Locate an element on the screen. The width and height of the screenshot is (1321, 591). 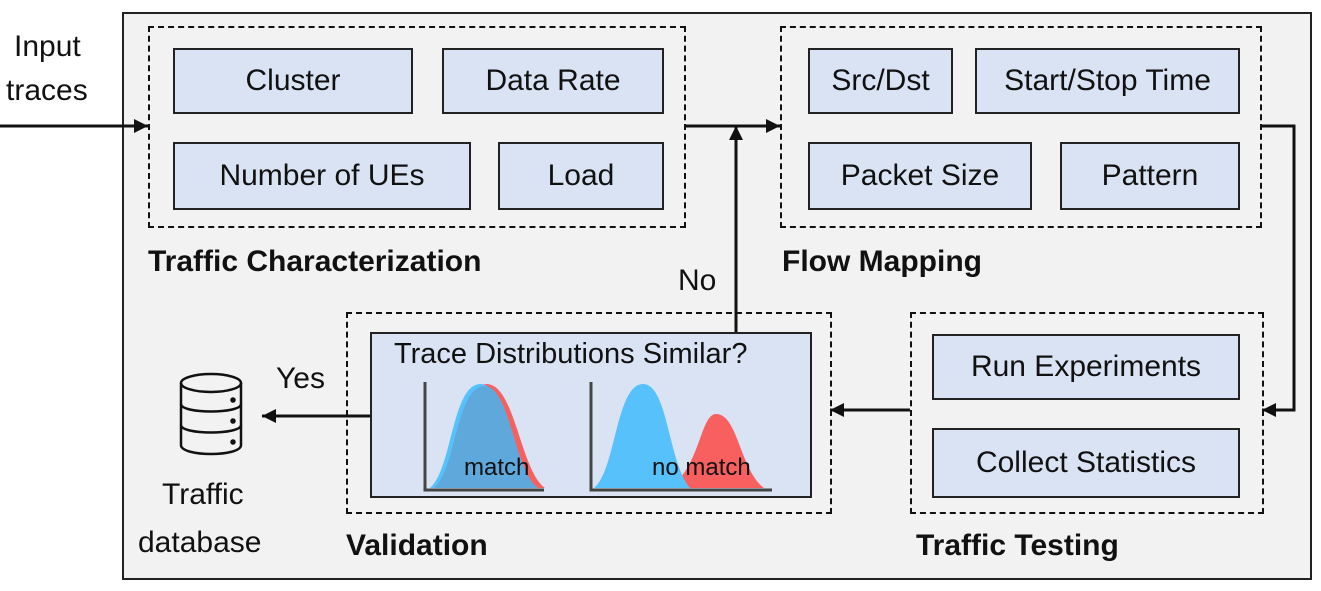
database-label-1: Traffic is located at coordinates (203, 494).